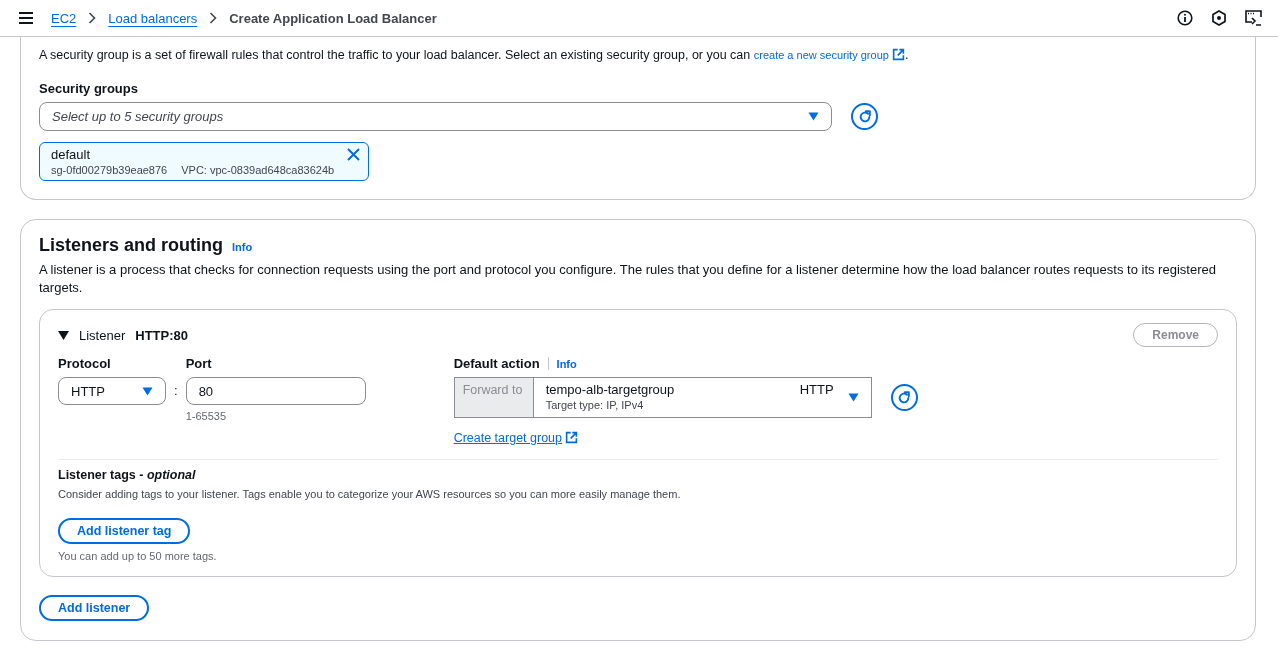 The width and height of the screenshot is (1278, 653). I want to click on tags-hint: You can add up to 50 more tags., so click(138, 556).